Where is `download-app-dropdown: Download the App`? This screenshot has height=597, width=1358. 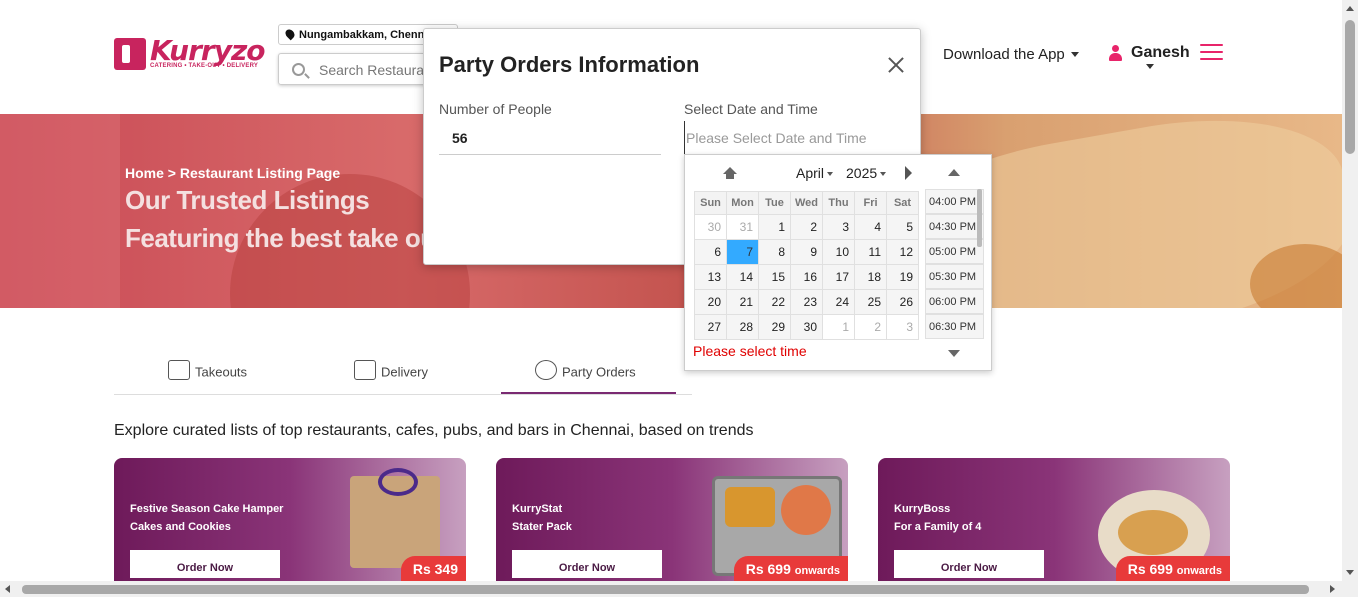
download-app-dropdown: Download the App is located at coordinates (1011, 54).